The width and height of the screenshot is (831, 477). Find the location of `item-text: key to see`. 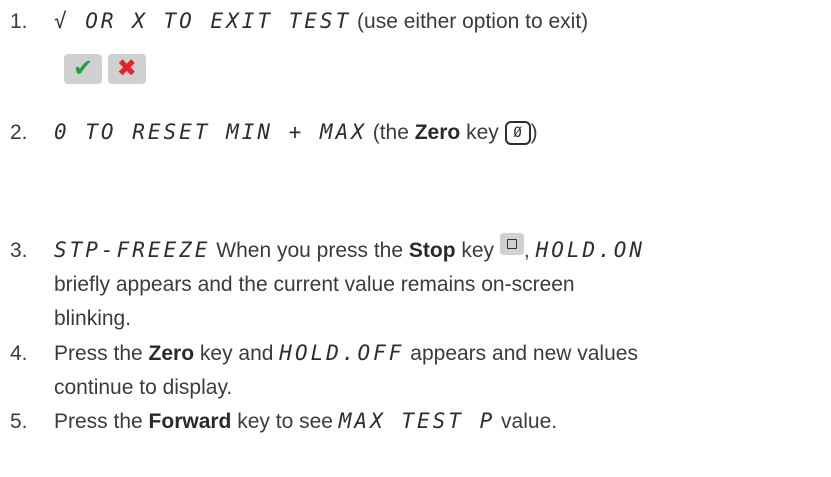

item-text: key to see is located at coordinates (285, 421).